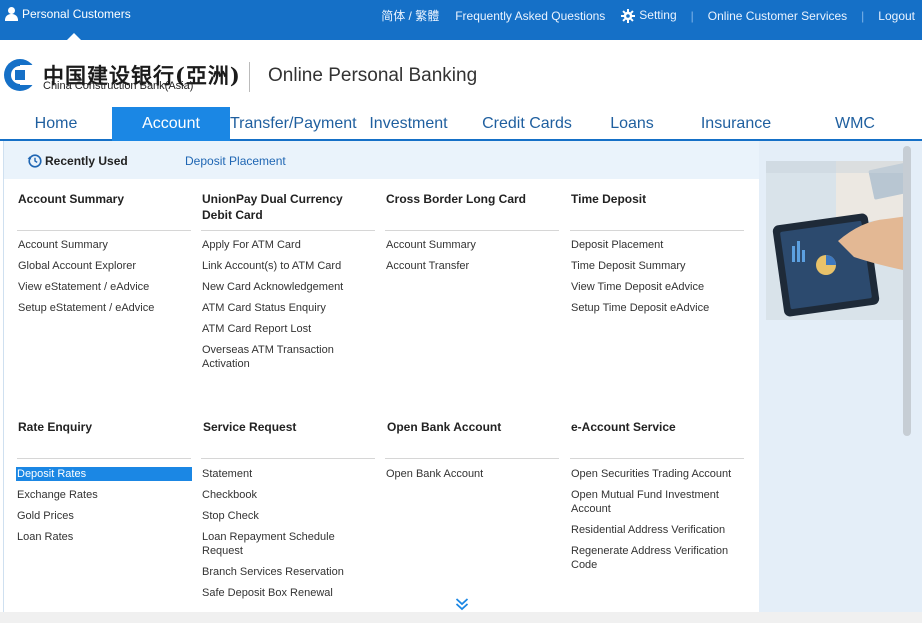  I want to click on nav-home: Home, so click(56, 124).